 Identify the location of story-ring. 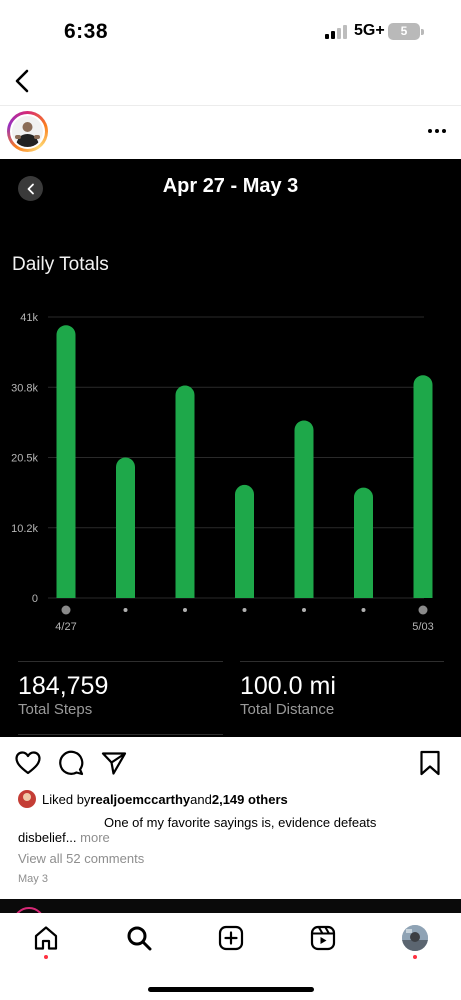
(27, 131).